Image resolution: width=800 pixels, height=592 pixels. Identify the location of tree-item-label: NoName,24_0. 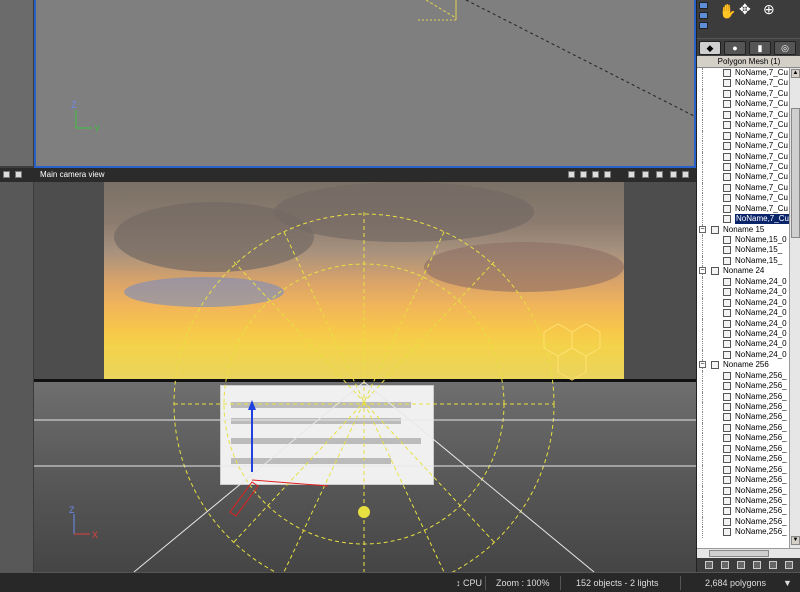
(761, 344).